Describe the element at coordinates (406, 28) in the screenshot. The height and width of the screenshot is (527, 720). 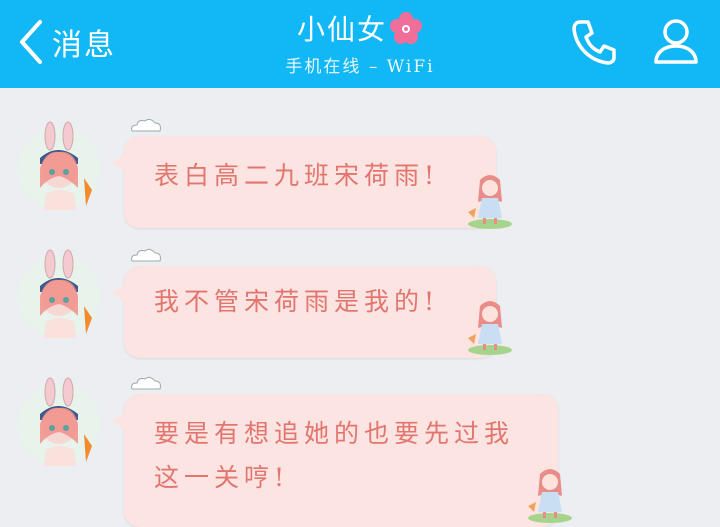
I see `flower-icon` at that location.